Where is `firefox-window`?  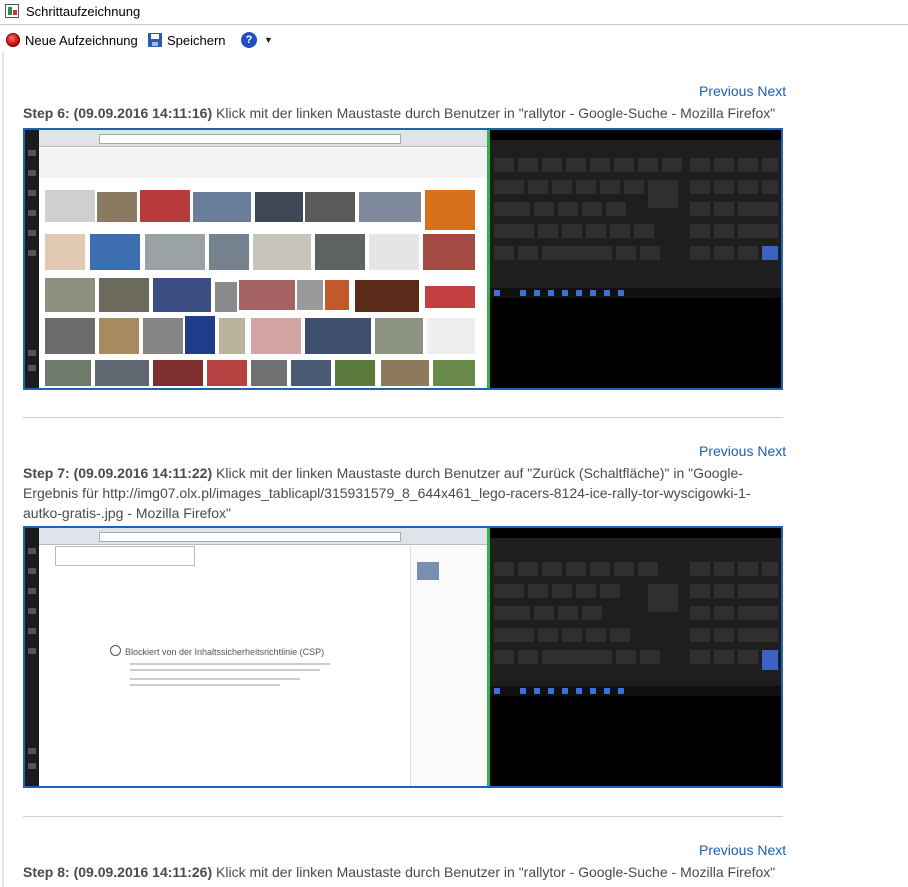 firefox-window is located at coordinates (256, 259).